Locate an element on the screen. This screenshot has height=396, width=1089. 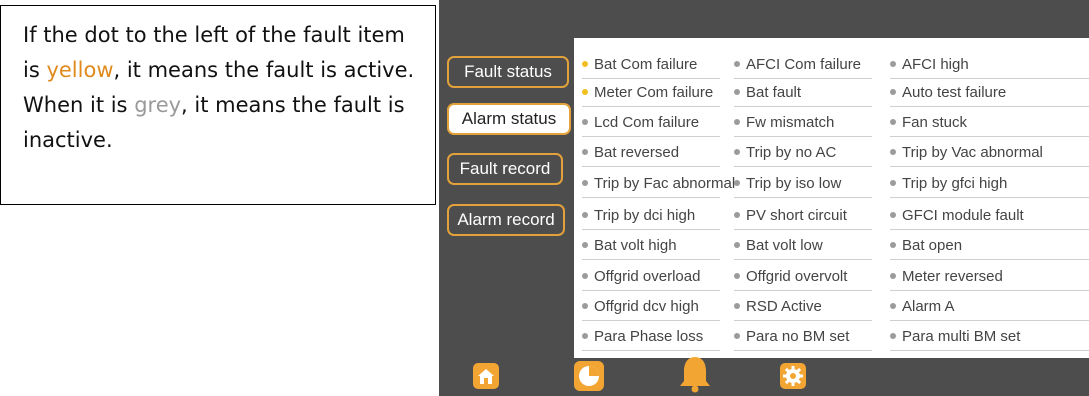
fault-item-label: Bat volt low is located at coordinates (784, 245).